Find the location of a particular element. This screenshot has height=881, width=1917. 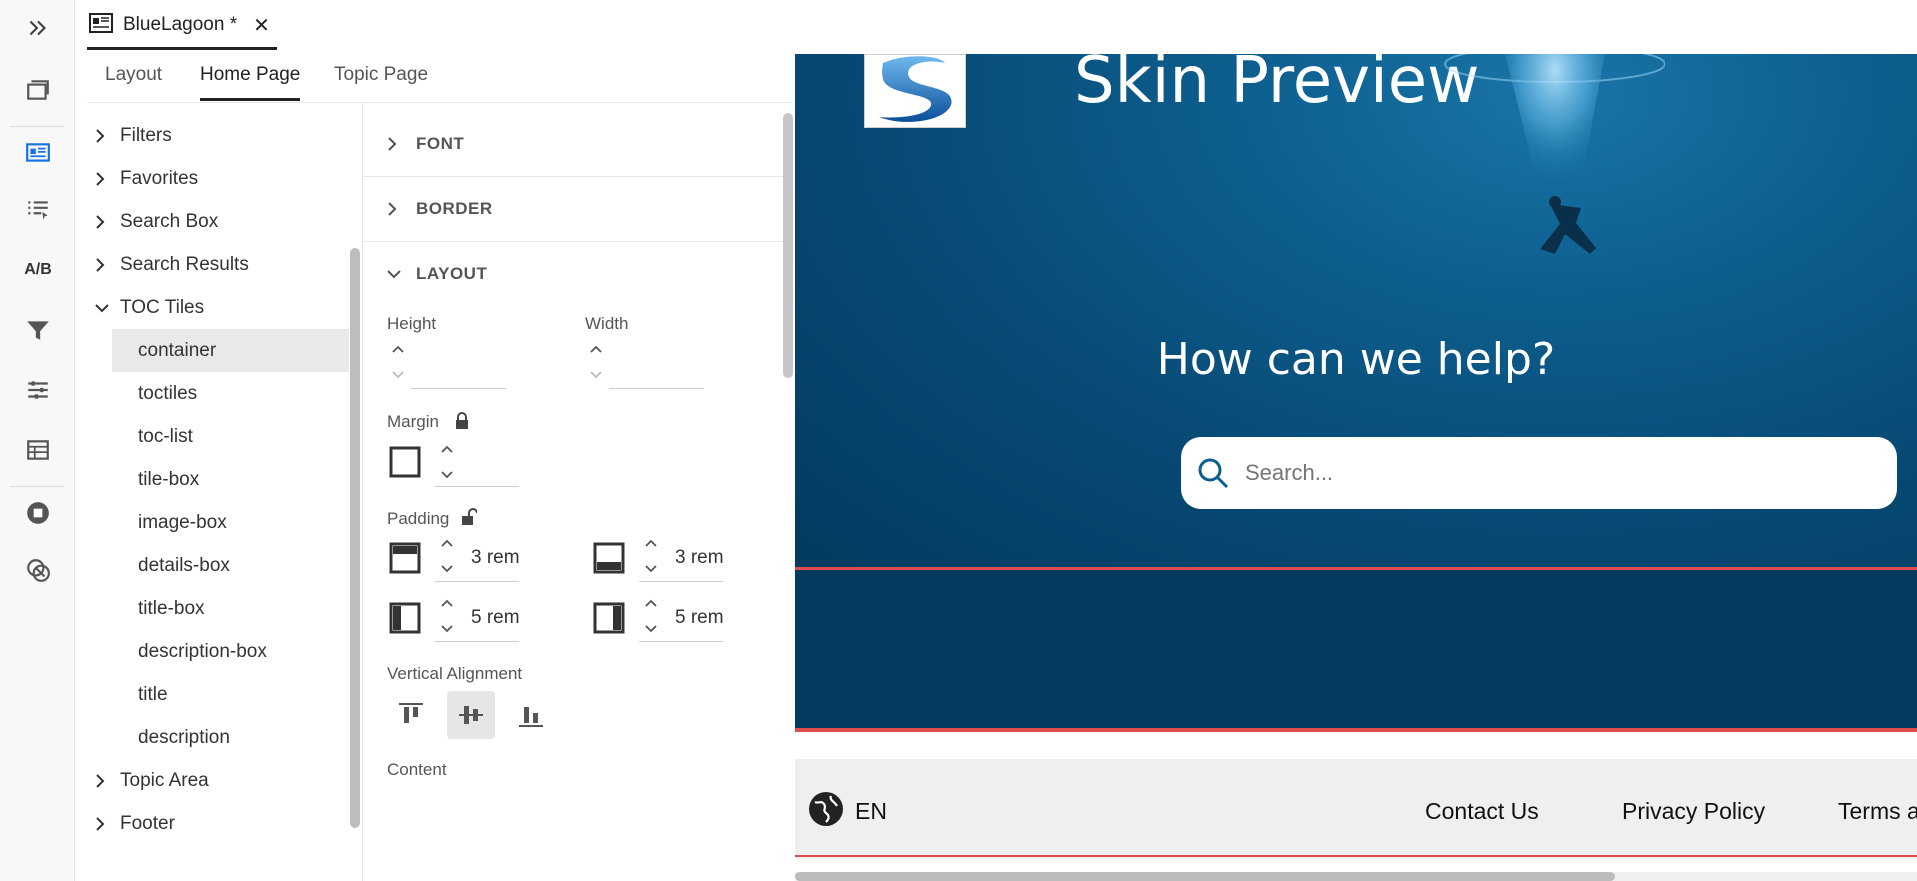

tree-item-toc-tiles: TOC Tiles is located at coordinates (211, 307).